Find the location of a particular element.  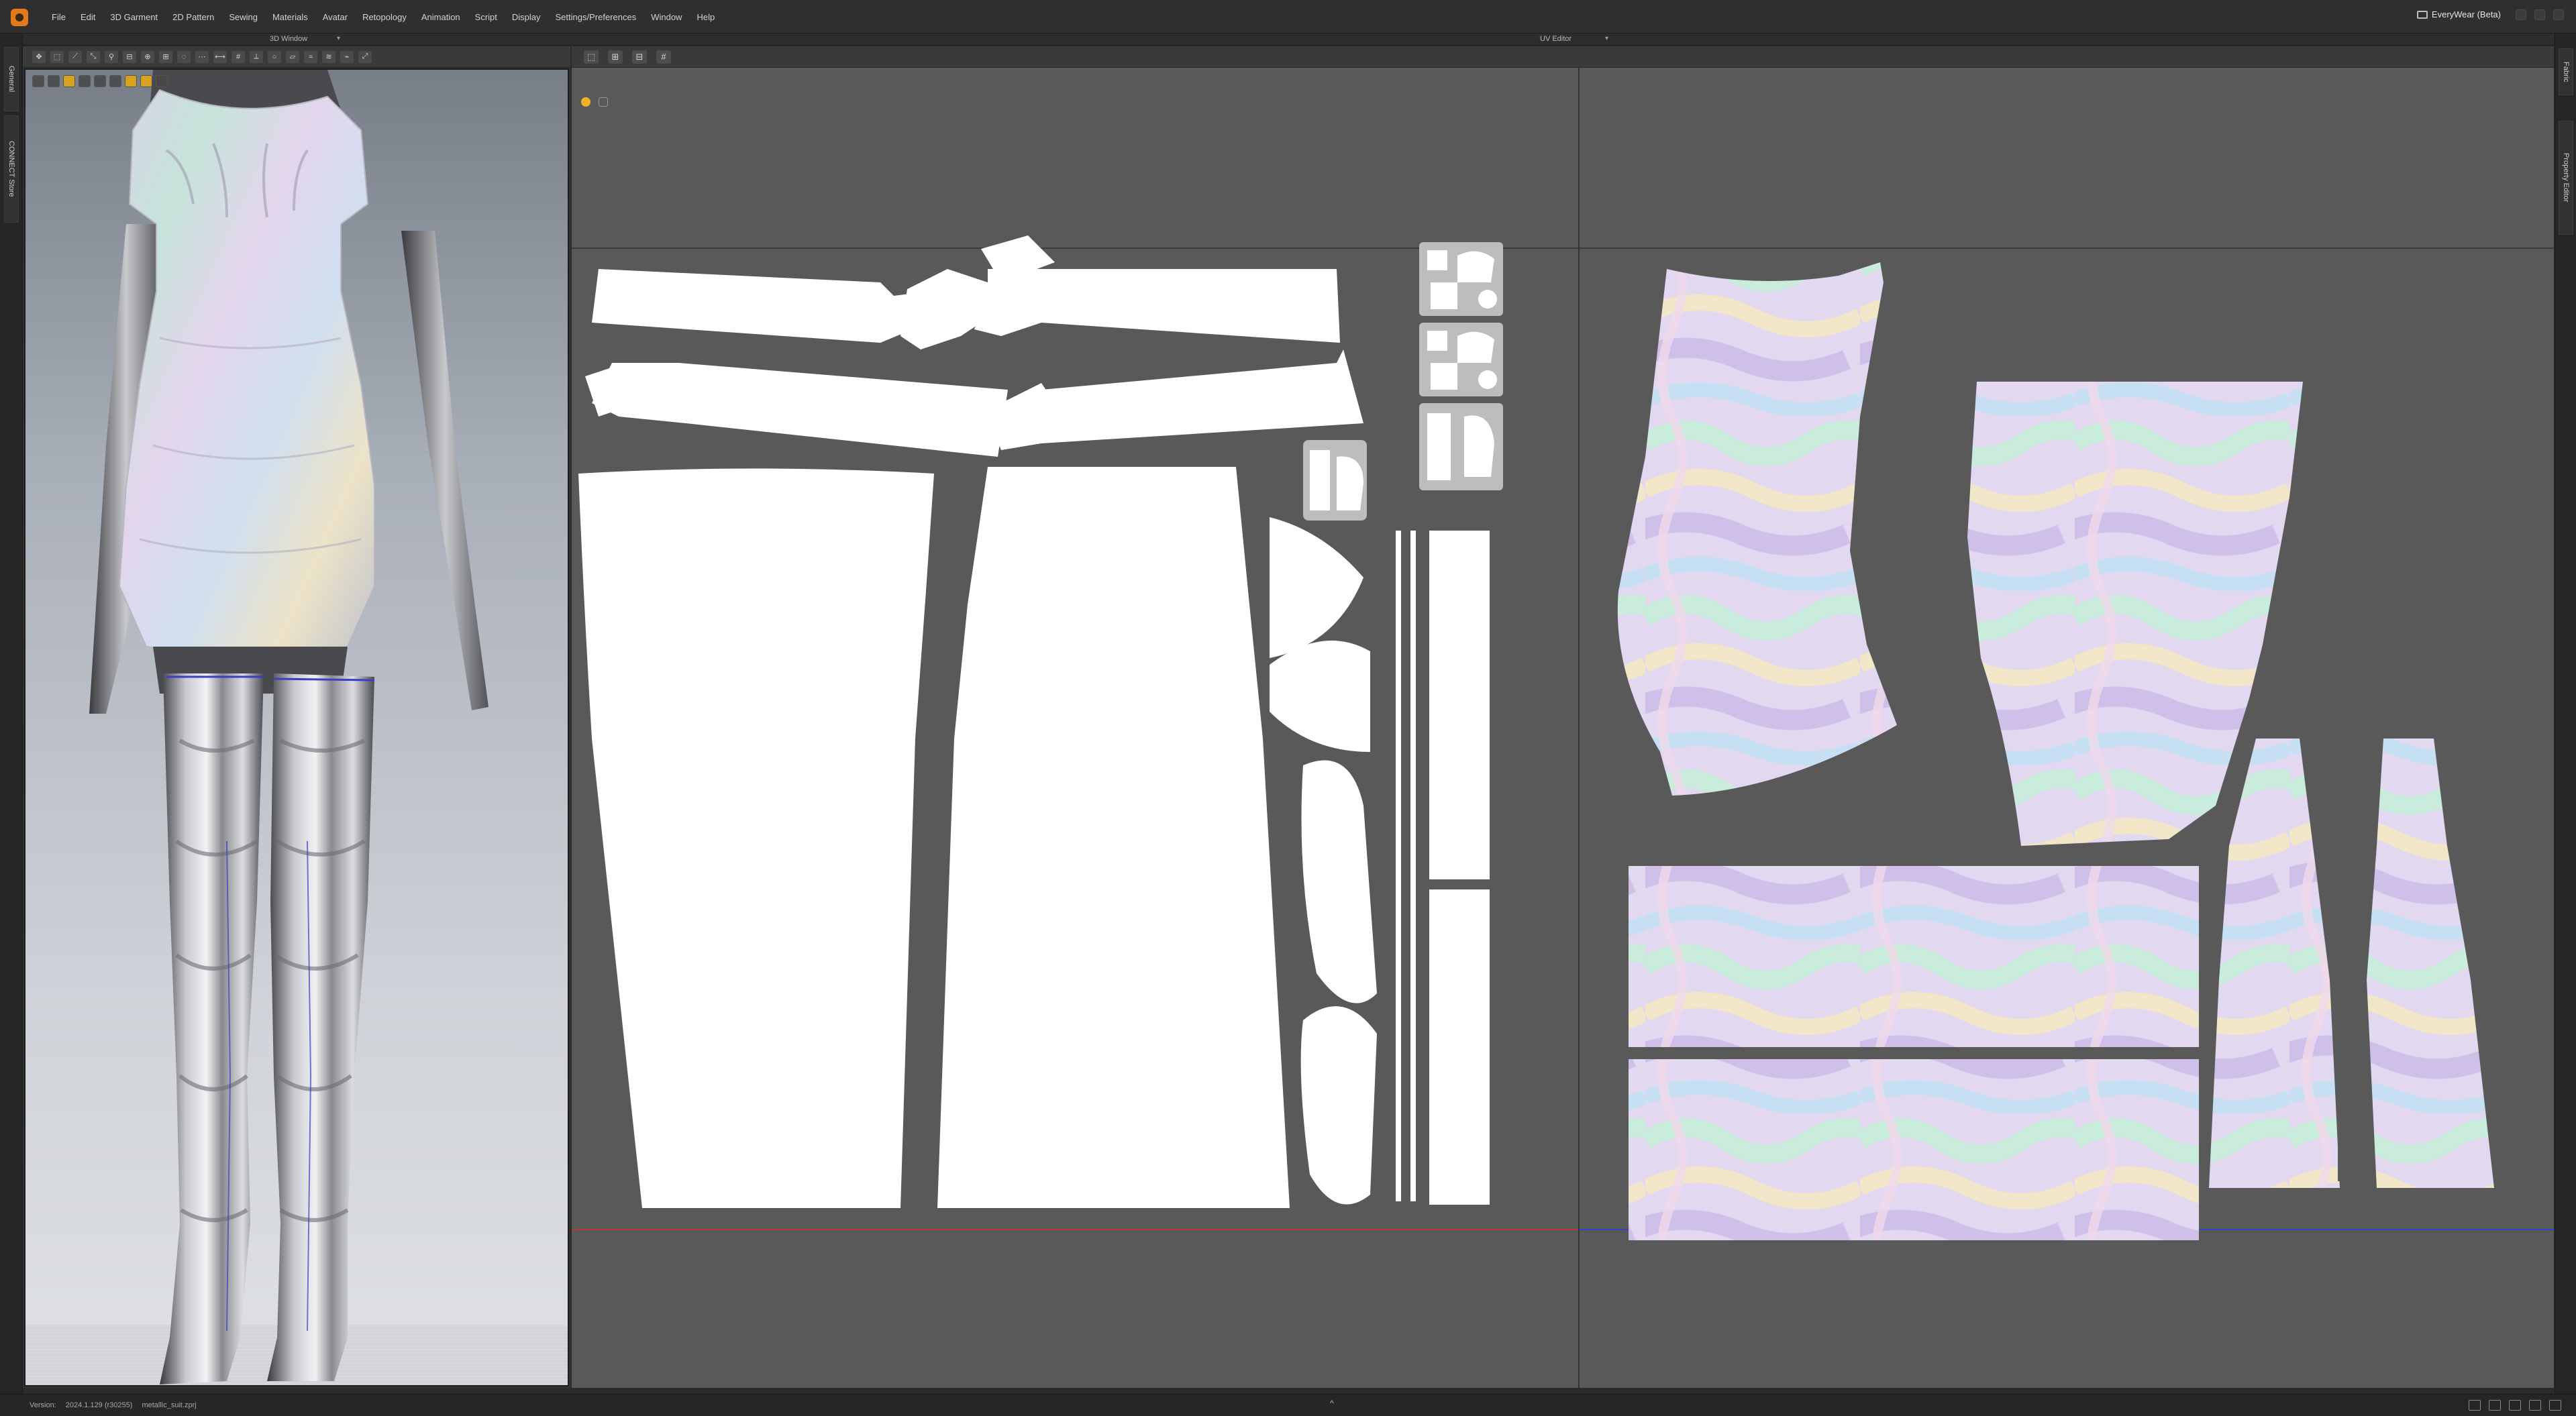

light-icon is located at coordinates (100, 81).